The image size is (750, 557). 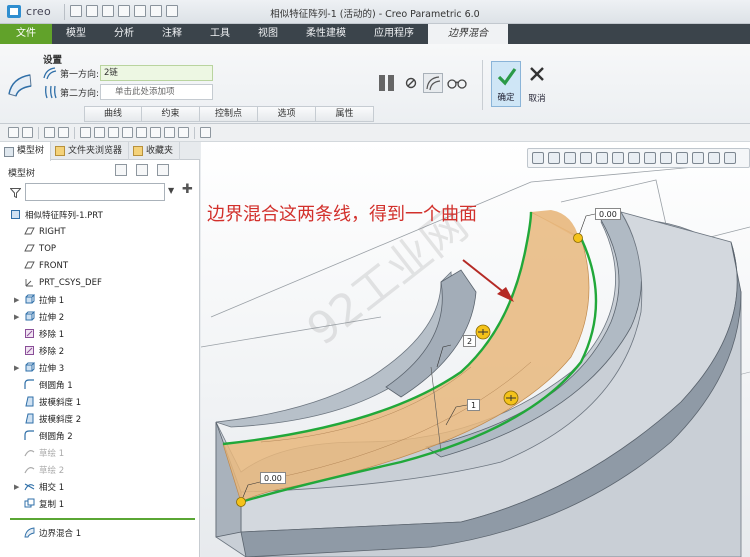 What do you see at coordinates (570, 158) in the screenshot?
I see `zoom-out-icon` at bounding box center [570, 158].